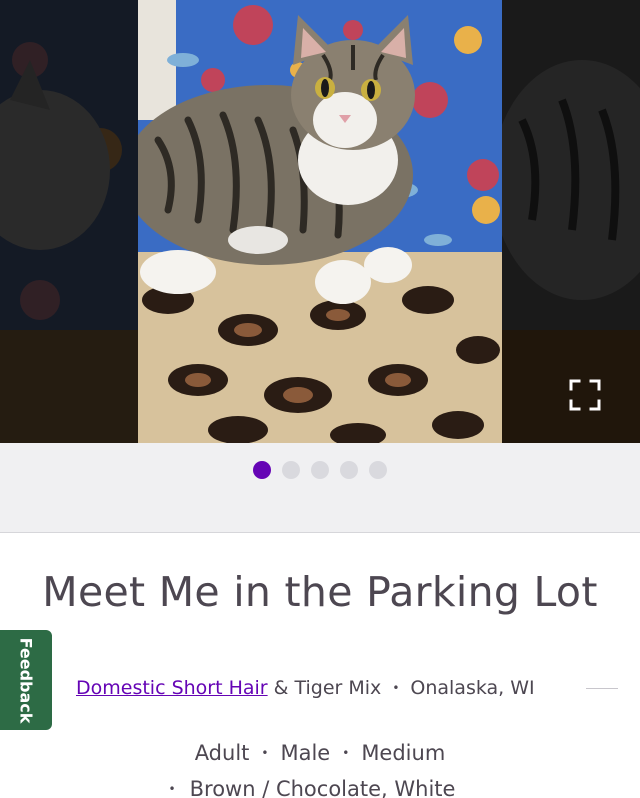 This screenshot has width=640, height=798. I want to click on feedback-label: Feedback, so click(26, 680).